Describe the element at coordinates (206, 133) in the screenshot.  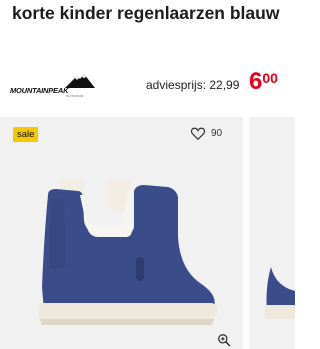
I see `favorite-button: 90` at that location.